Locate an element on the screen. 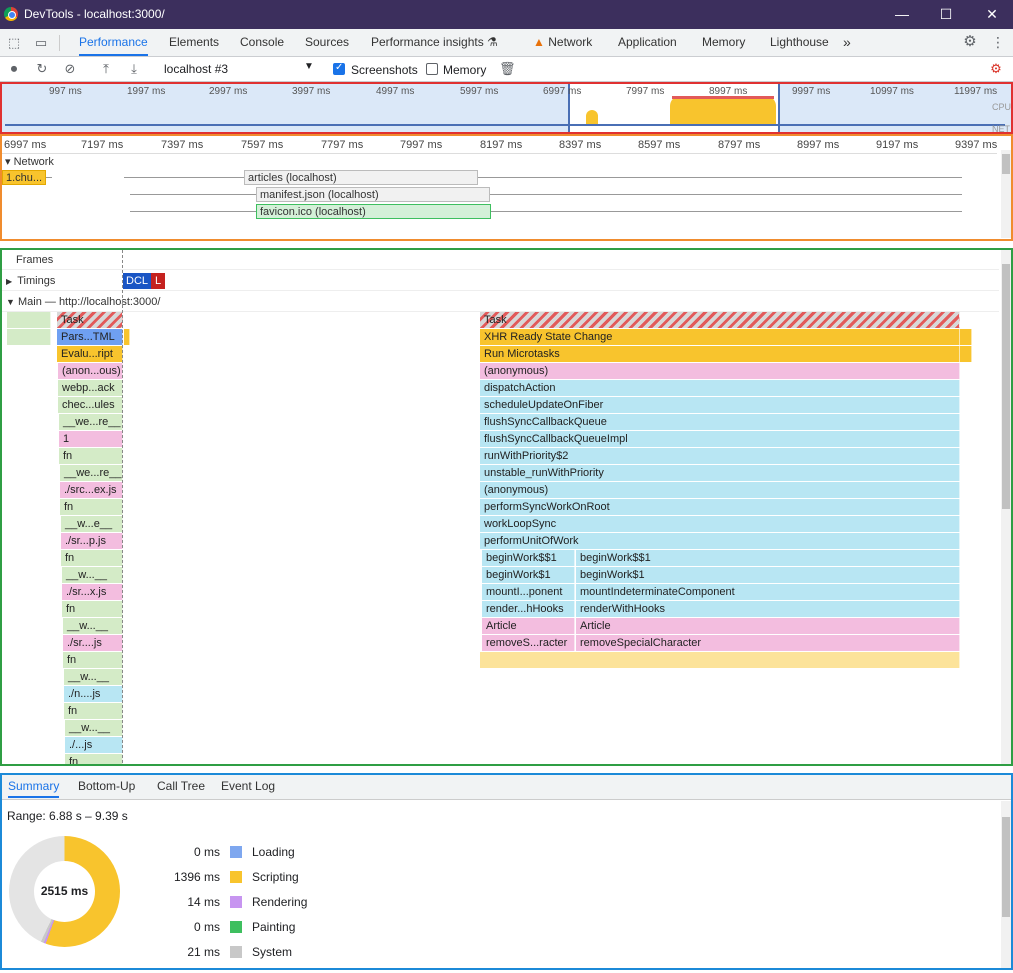 This screenshot has height=973, width=1013. flame-event: scheduleUpdateOnFiber is located at coordinates (720, 405).